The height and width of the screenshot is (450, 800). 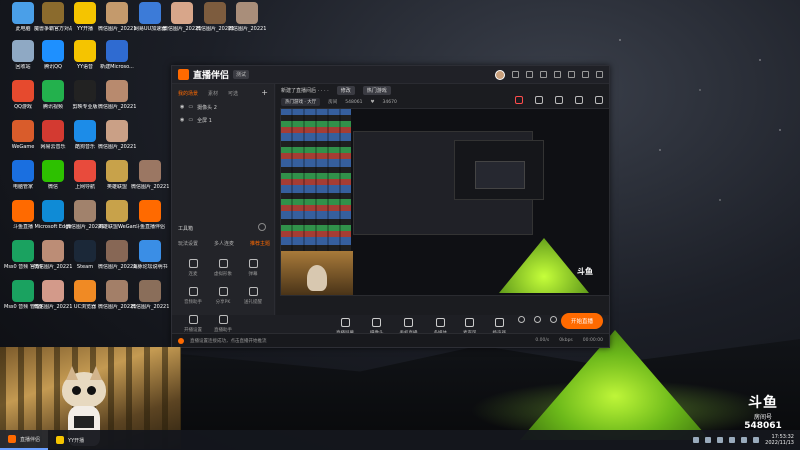 What do you see at coordinates (191, 107) in the screenshot?
I see `folder-icon: ▭` at bounding box center [191, 107].